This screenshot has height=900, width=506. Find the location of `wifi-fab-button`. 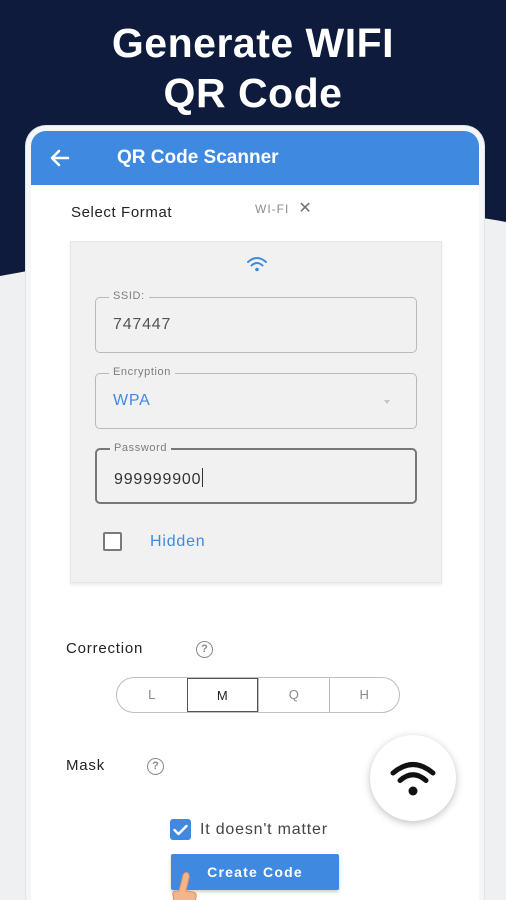

wifi-fab-button is located at coordinates (413, 778).